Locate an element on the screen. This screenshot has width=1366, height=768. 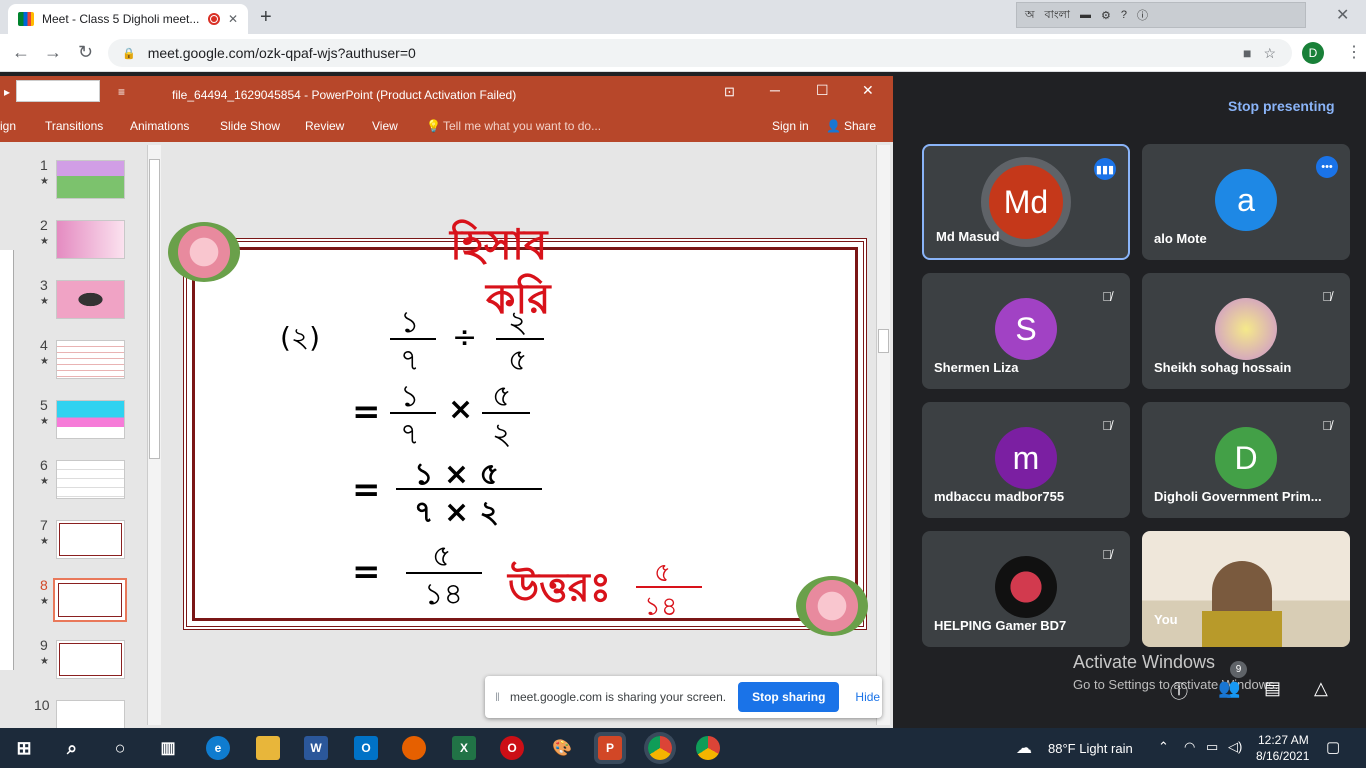
product-denominator: ৭ × ২ is located at coordinates (457, 512).